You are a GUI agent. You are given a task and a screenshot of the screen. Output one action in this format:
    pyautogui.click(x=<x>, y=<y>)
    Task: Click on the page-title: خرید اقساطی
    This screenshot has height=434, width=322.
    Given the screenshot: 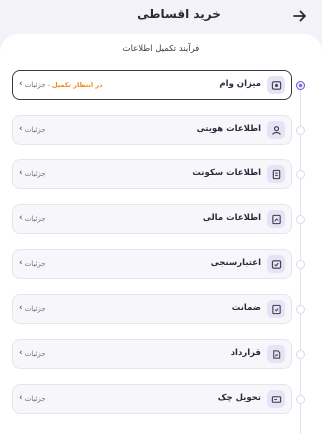 What is the action you would take?
    pyautogui.click(x=179, y=14)
    